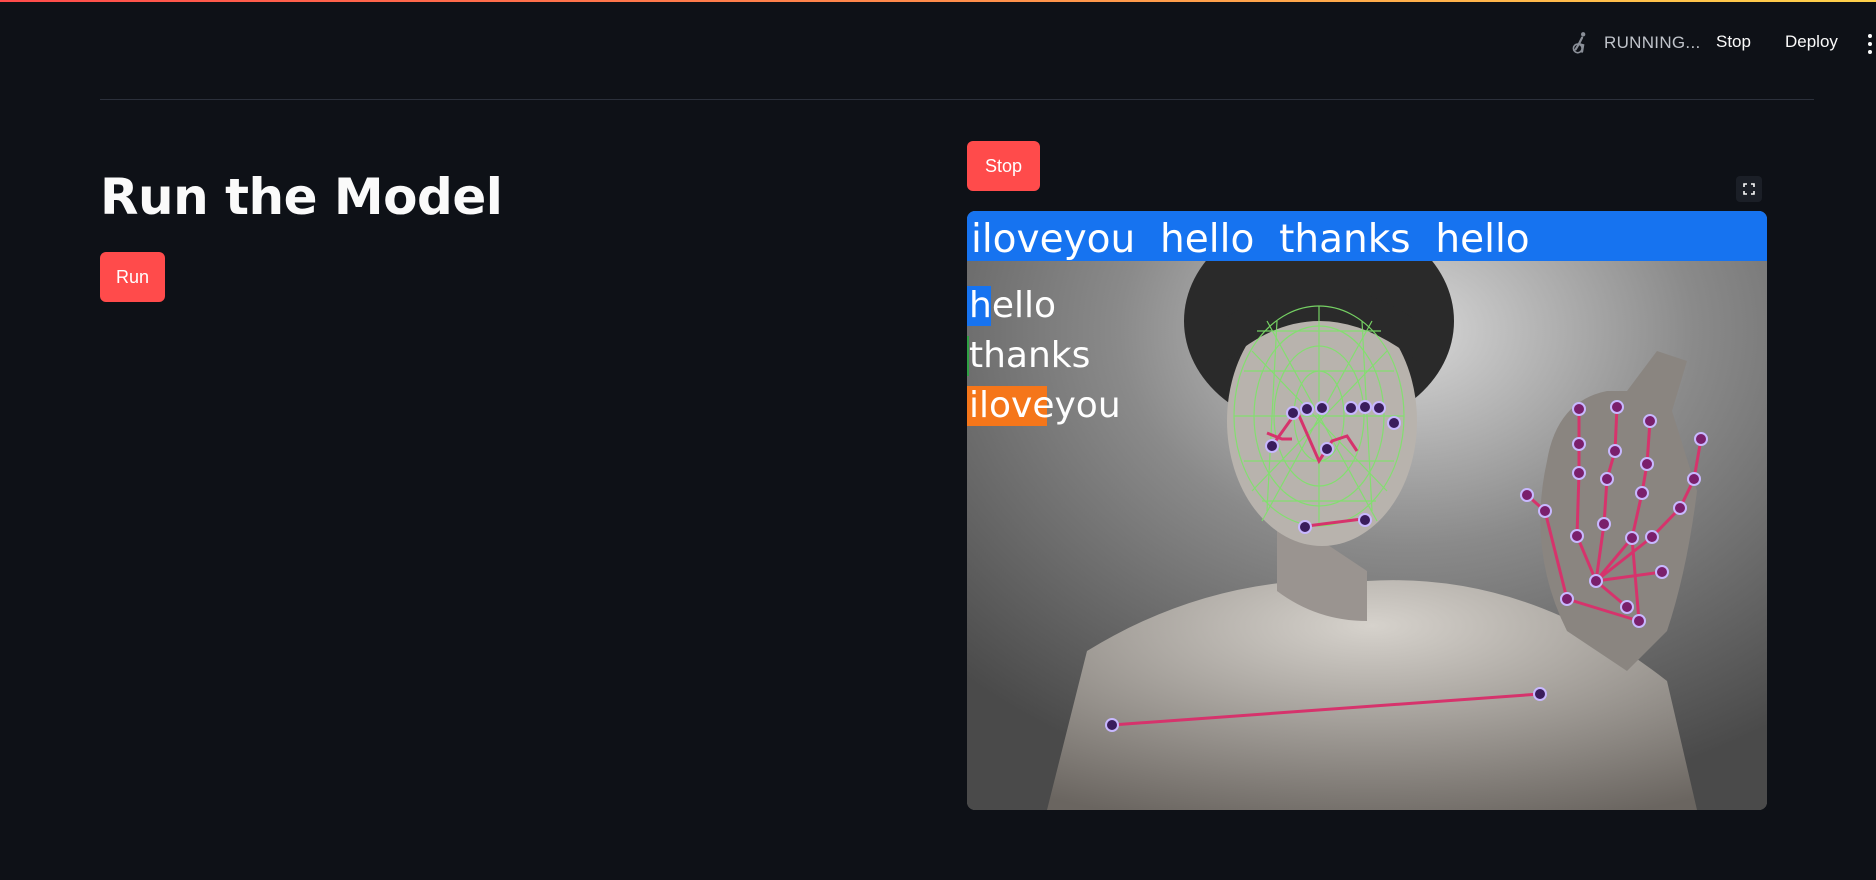 The width and height of the screenshot is (1876, 880). I want to click on app-header: RUNNING... Stop Deploy, so click(938, 42).